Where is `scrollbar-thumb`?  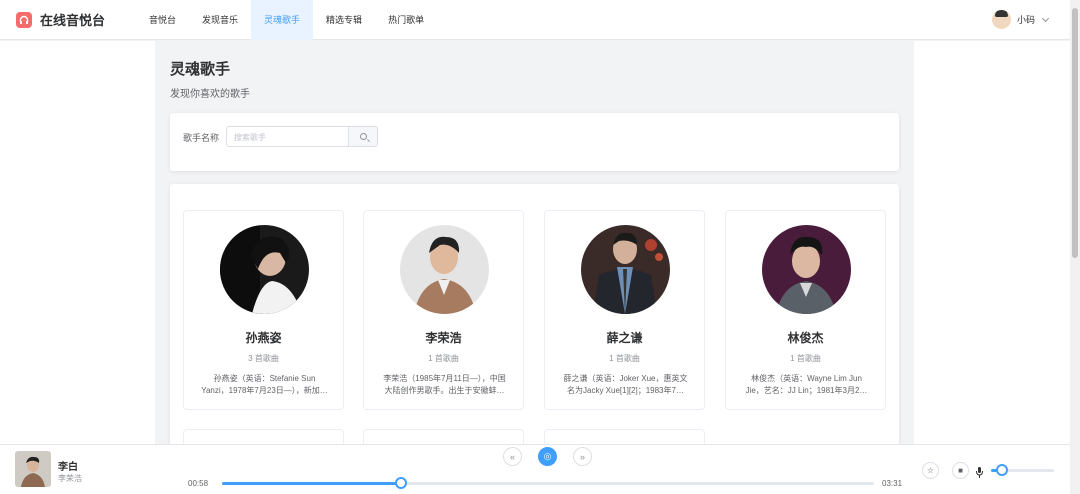 scrollbar-thumb is located at coordinates (1075, 133).